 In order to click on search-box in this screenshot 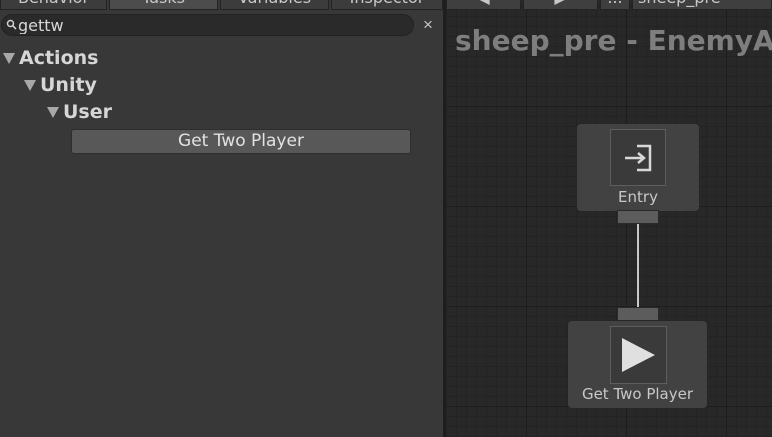, I will do `click(207, 25)`.